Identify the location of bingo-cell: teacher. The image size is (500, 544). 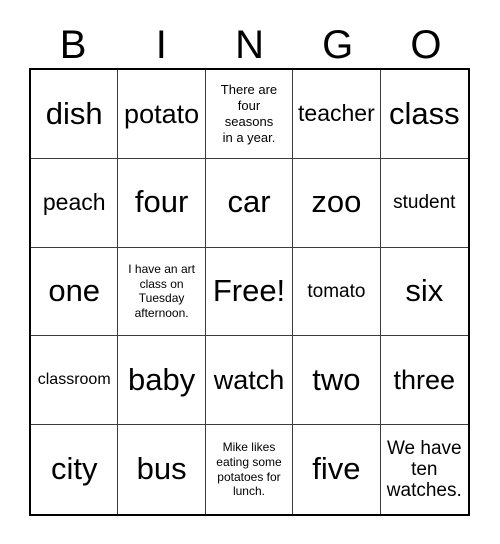
(337, 114).